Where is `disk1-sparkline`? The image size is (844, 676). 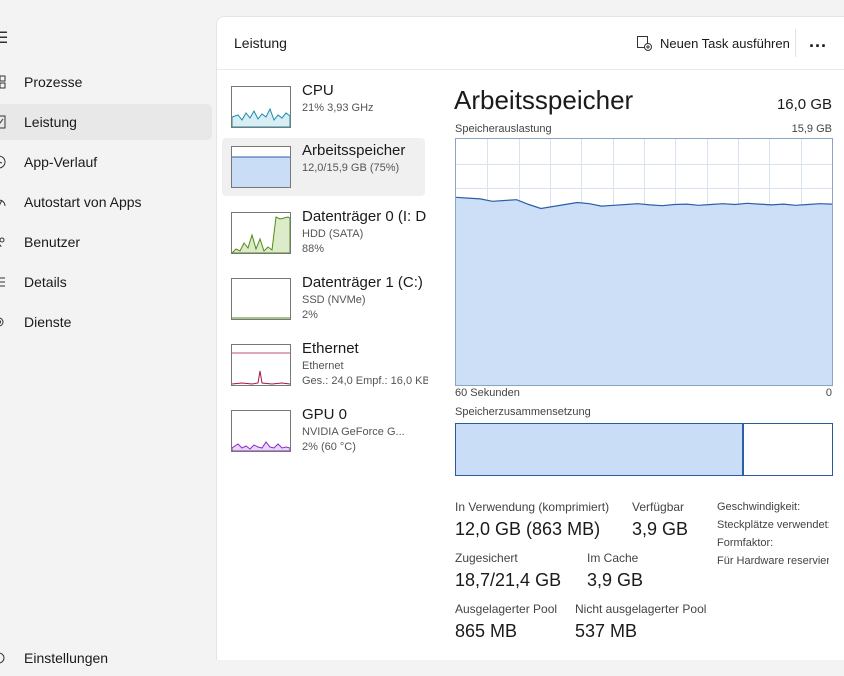
disk1-sparkline is located at coordinates (261, 318).